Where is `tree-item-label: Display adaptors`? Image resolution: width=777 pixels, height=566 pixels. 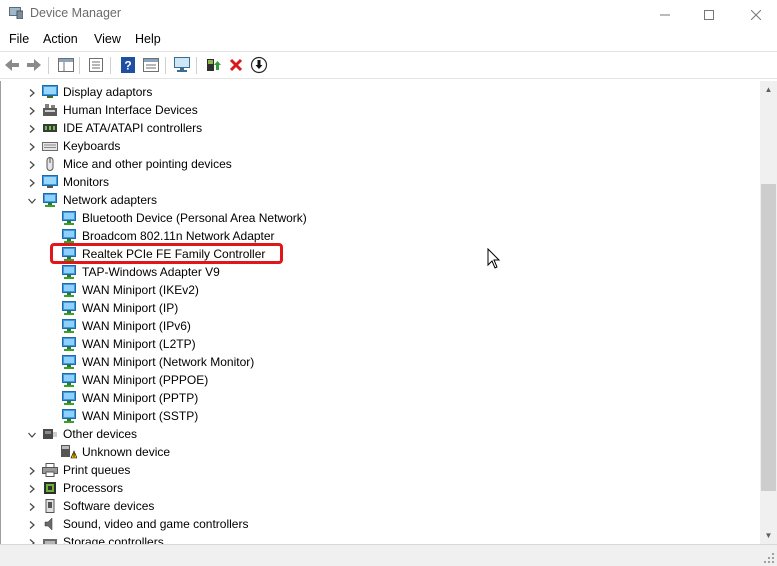
tree-item-label: Display adaptors is located at coordinates (108, 92).